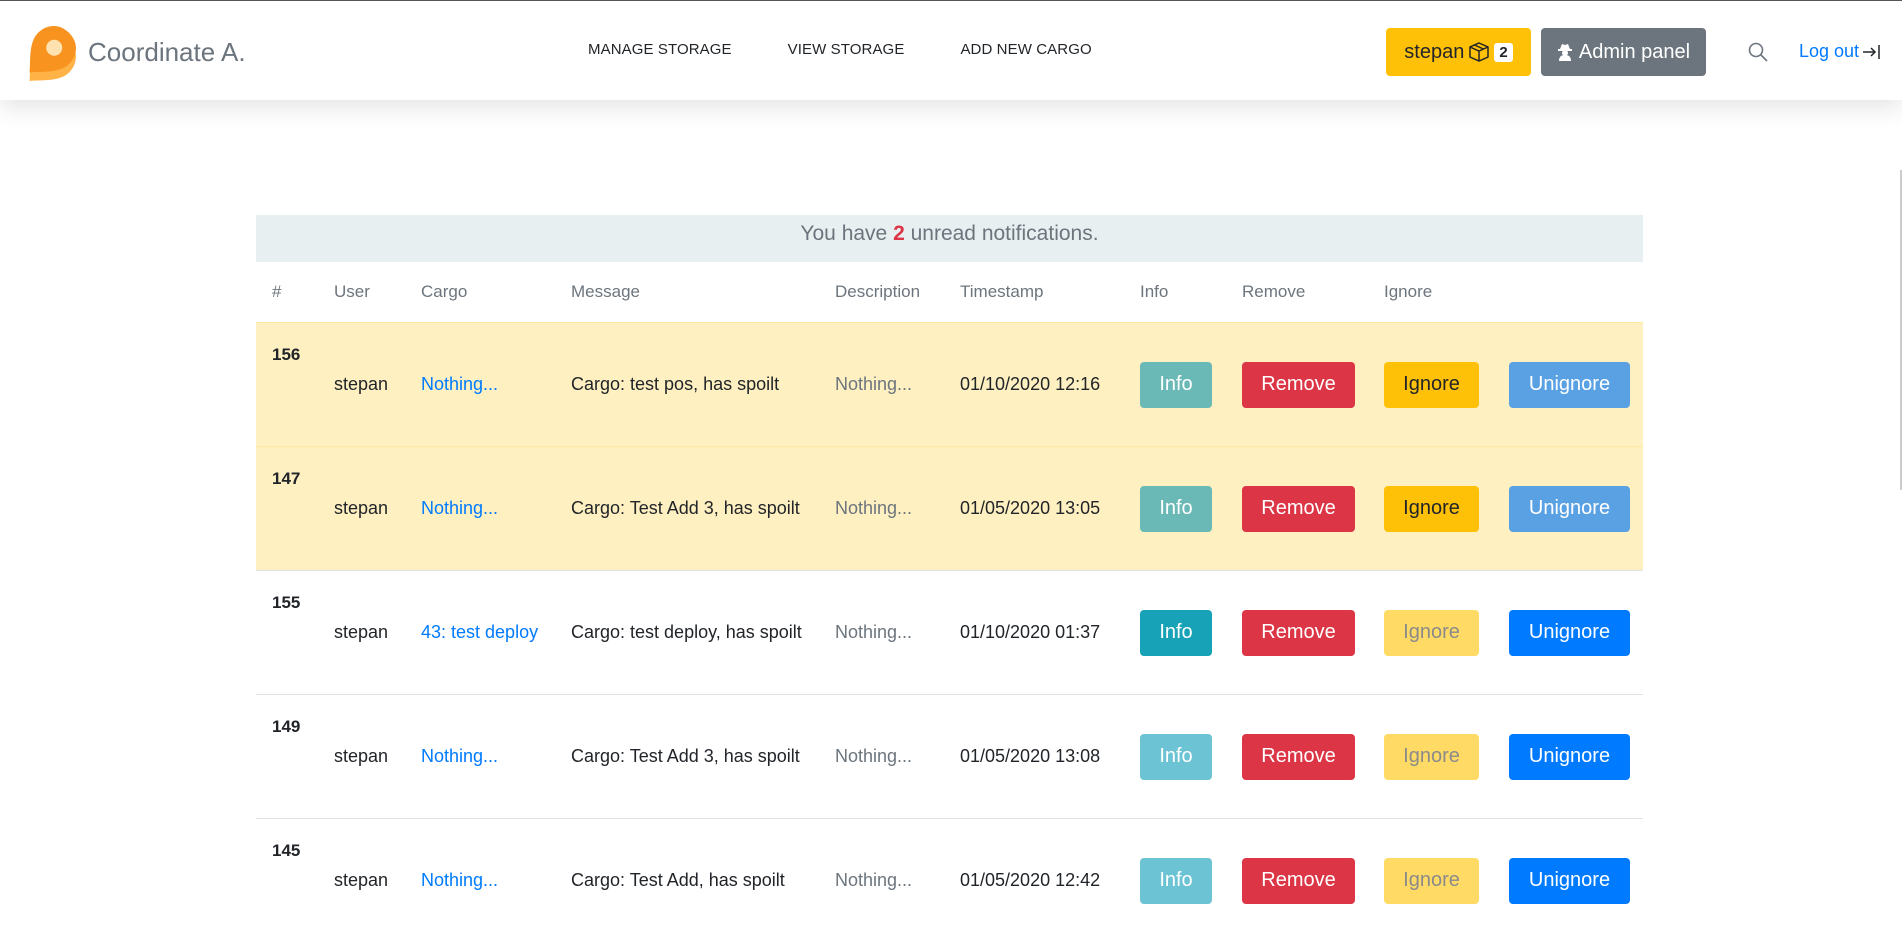 The image size is (1902, 942). What do you see at coordinates (1568, 292) in the screenshot?
I see `col-header-unignore` at bounding box center [1568, 292].